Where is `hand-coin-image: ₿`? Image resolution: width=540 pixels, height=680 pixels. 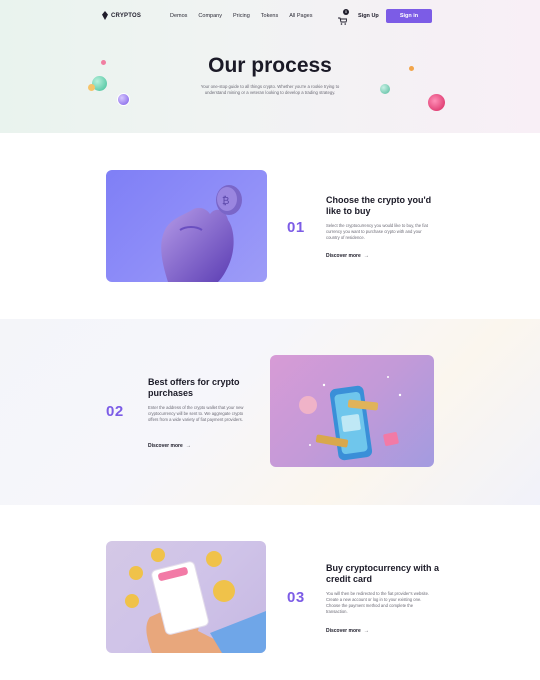 hand-coin-image: ₿ is located at coordinates (186, 226).